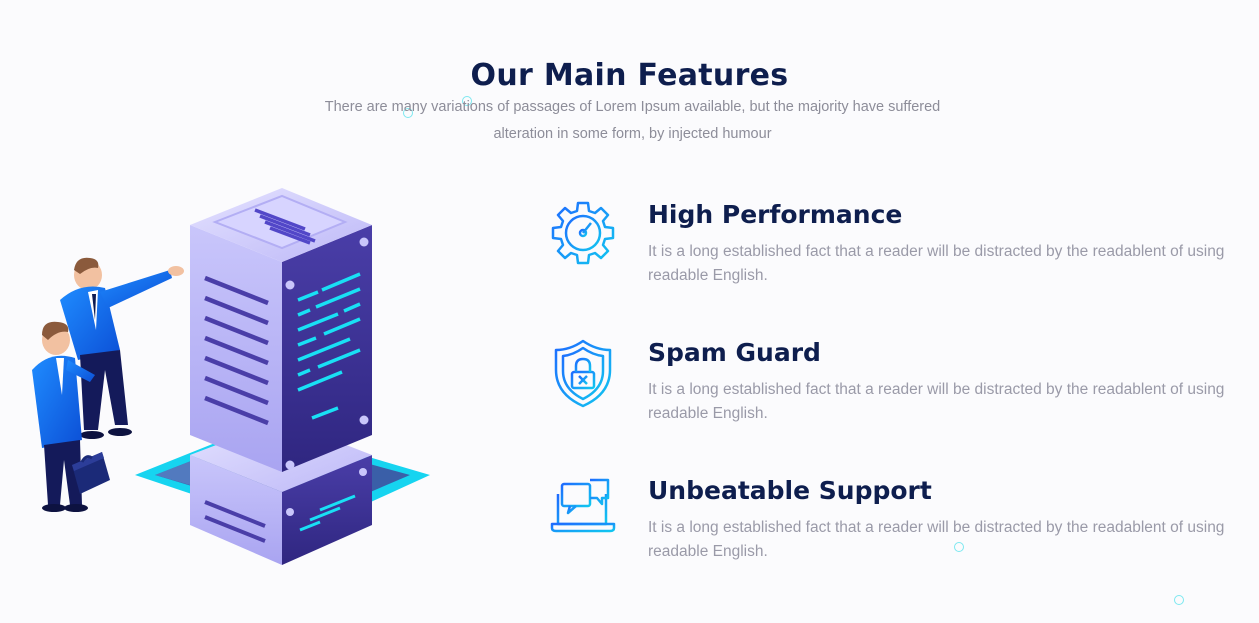 The image size is (1259, 623). What do you see at coordinates (629, 76) in the screenshot?
I see `section-title: Our Main Features` at bounding box center [629, 76].